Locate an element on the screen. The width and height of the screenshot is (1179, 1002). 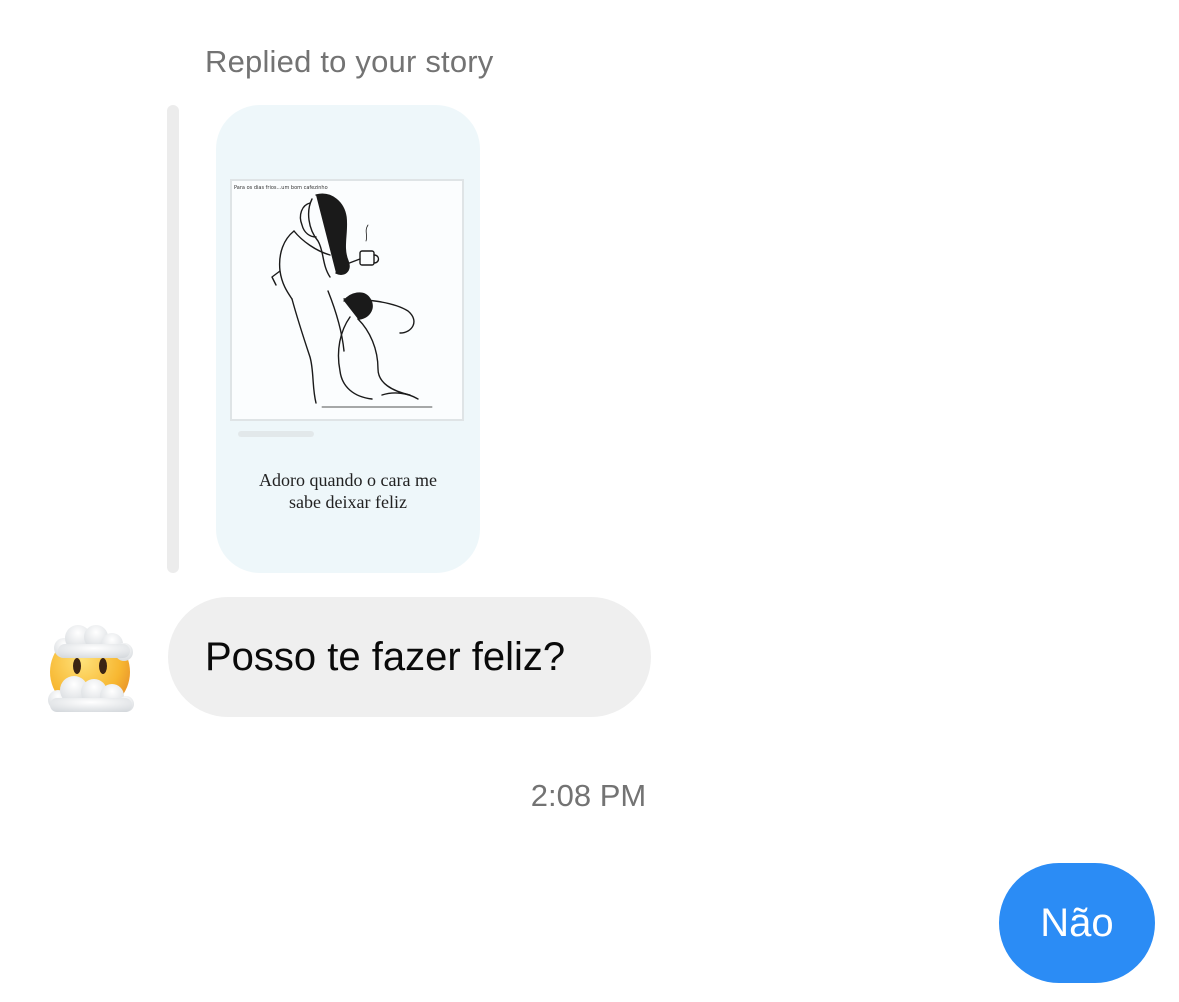
story-blurred-credit is located at coordinates (276, 434).